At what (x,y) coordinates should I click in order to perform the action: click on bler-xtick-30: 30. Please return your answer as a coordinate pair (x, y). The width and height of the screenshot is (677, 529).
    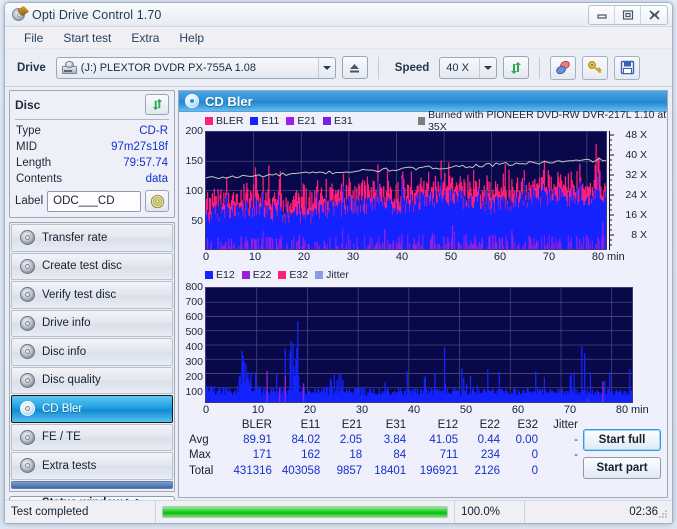
    Looking at the image, I should click on (353, 257).